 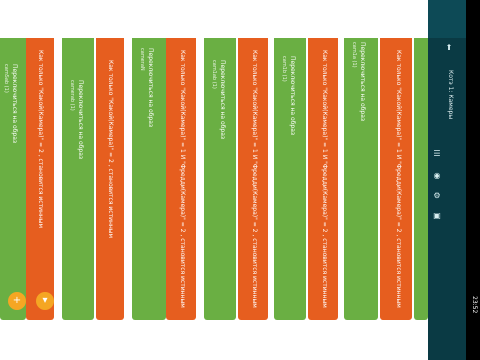 What do you see at coordinates (290, 179) in the screenshot?
I see `script-block-switch-costume: Переключиться на образ cam1b (1)` at bounding box center [290, 179].